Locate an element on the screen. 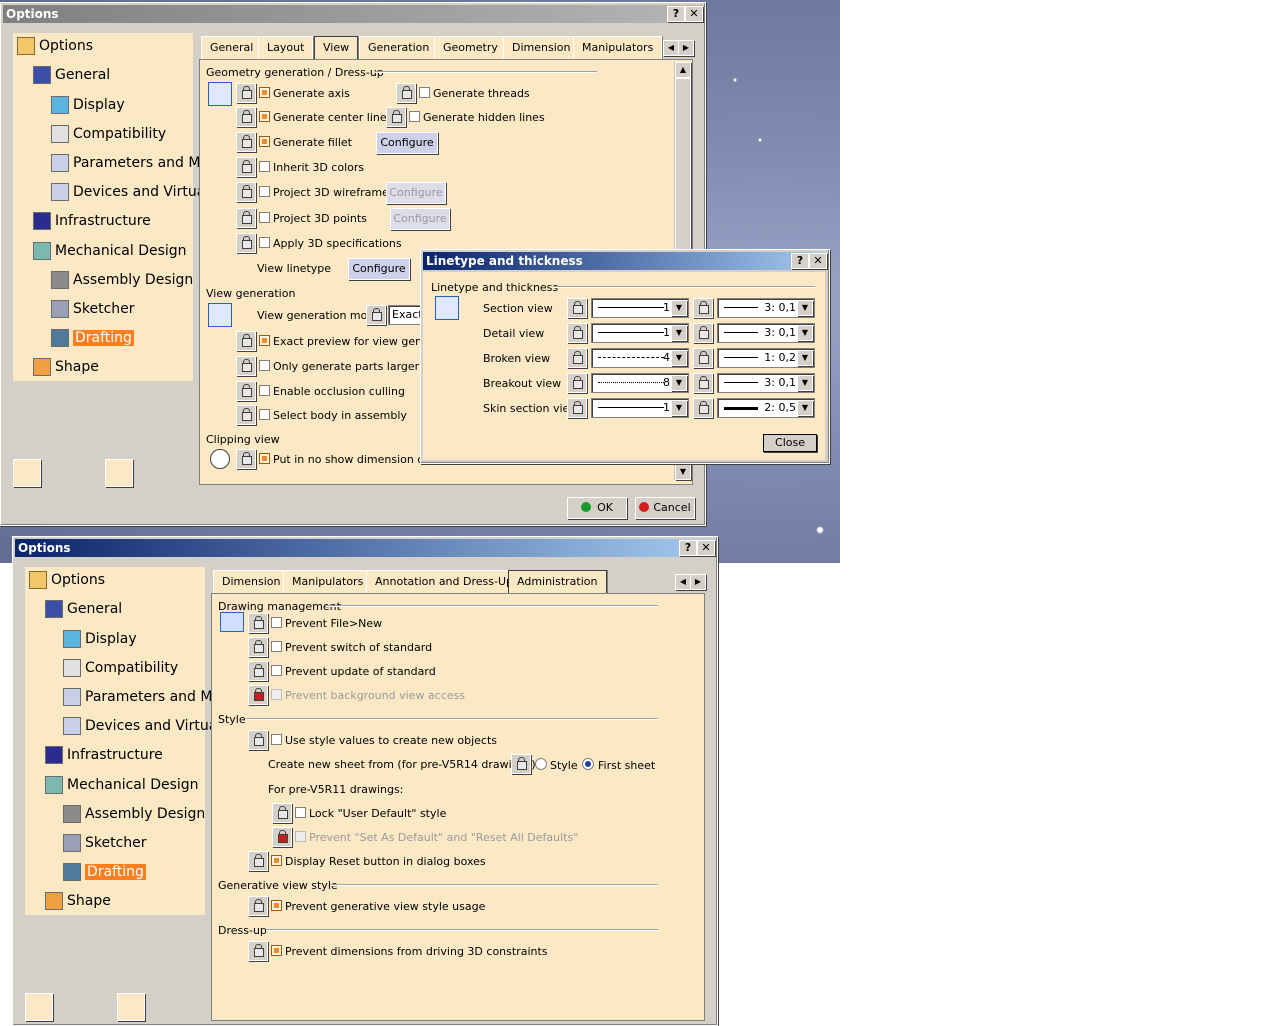 This screenshot has height=1026, width=1280. tree-item-assembly: Assembly Design is located at coordinates (134, 814).